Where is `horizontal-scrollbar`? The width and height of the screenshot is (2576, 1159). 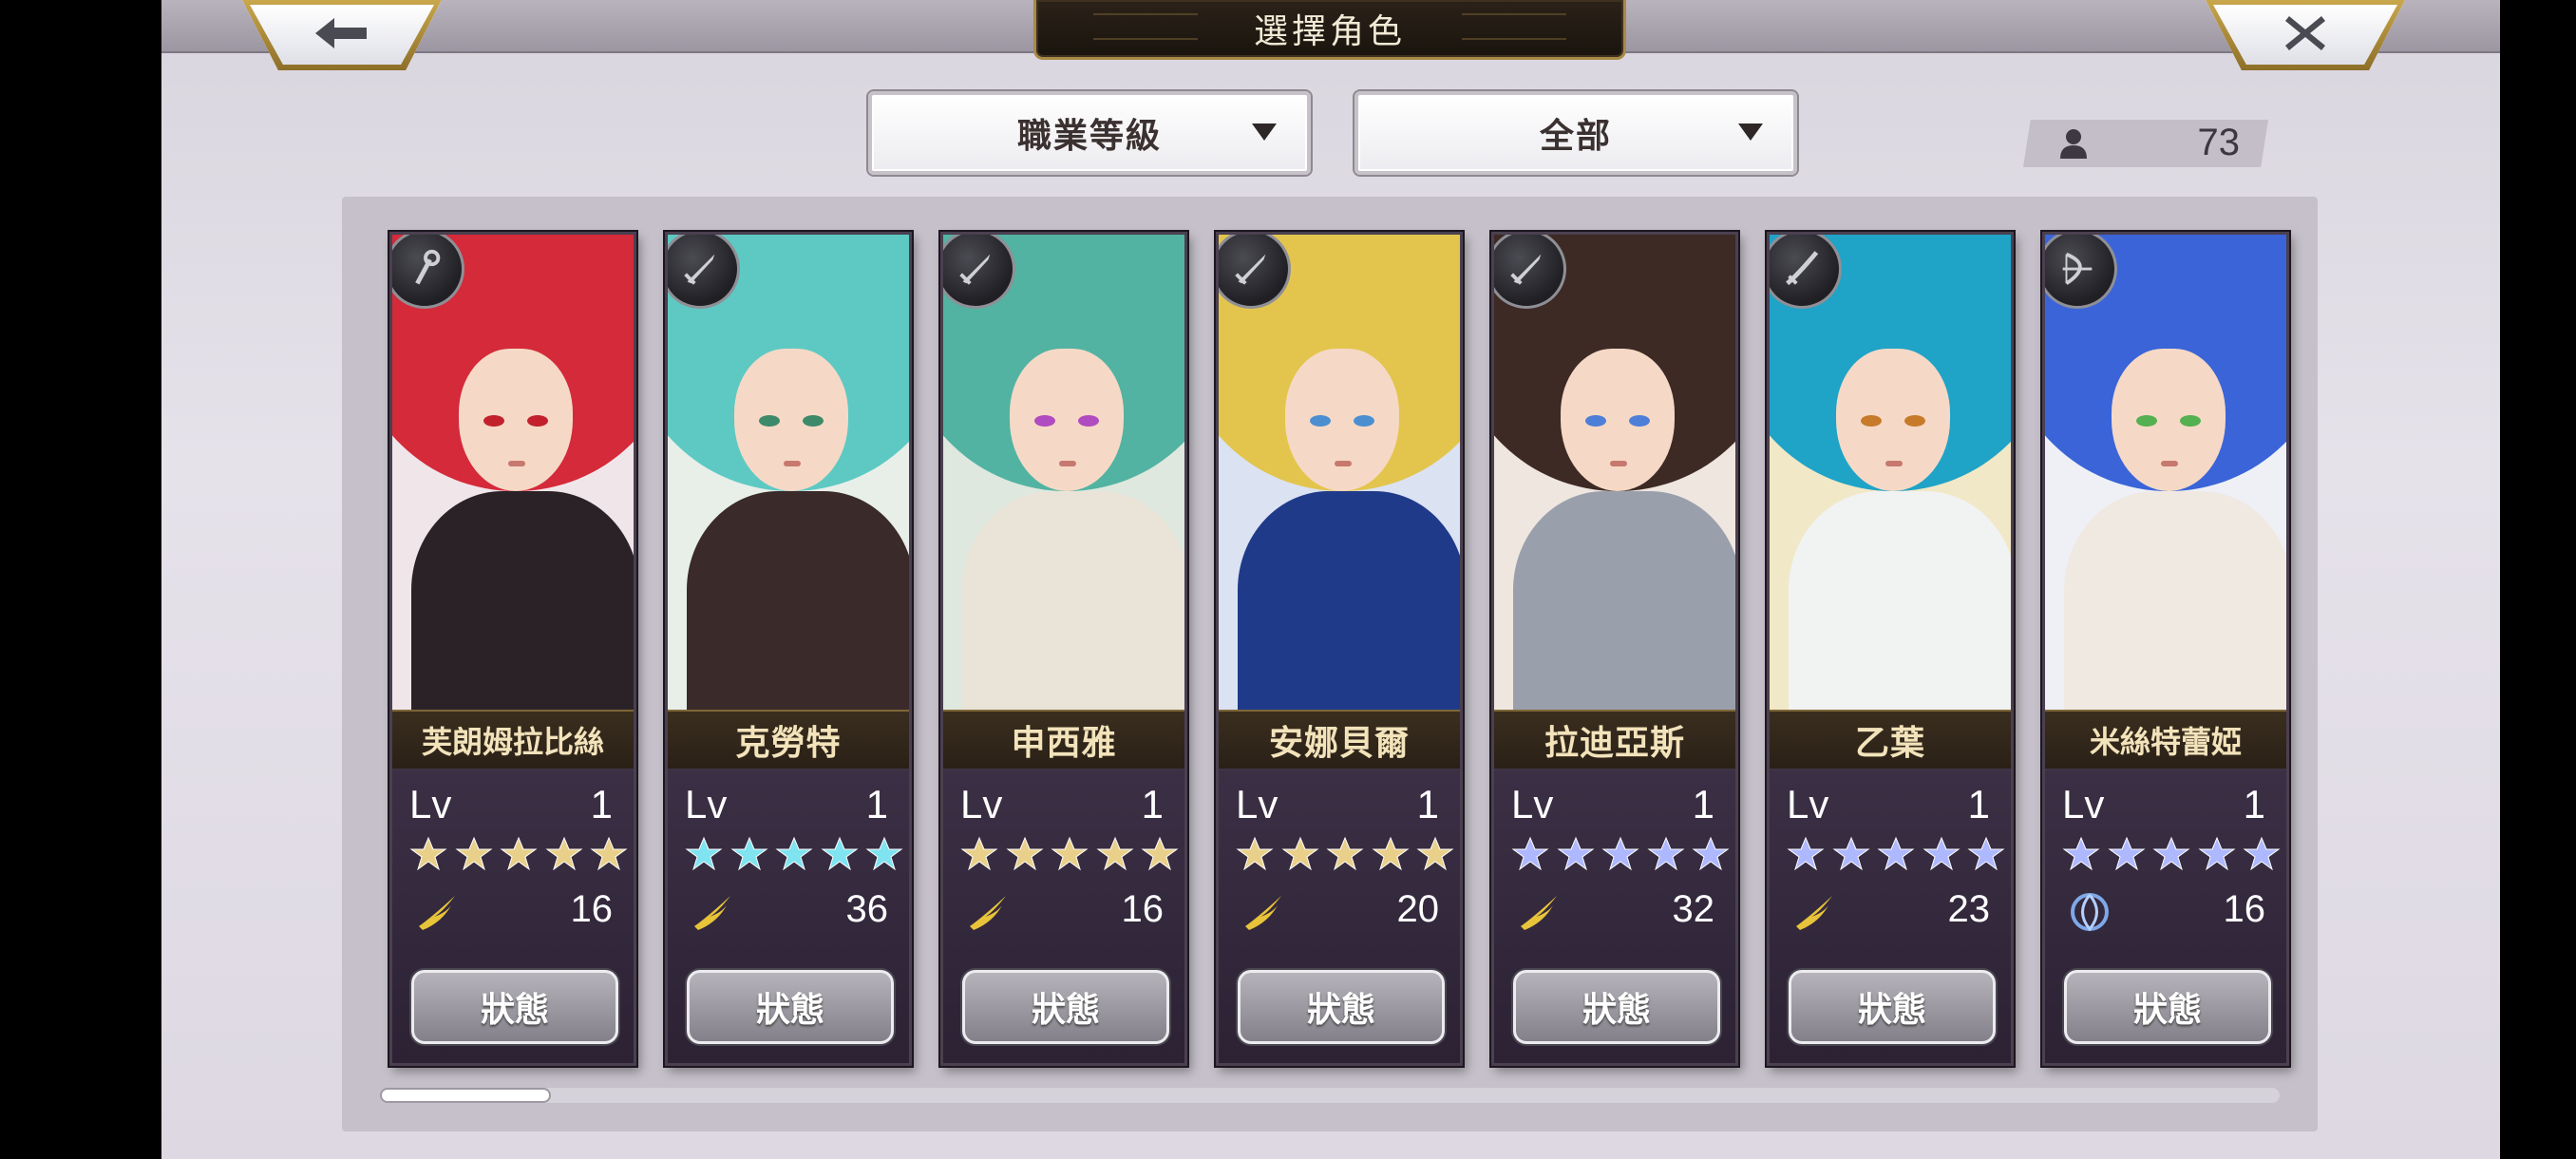 horizontal-scrollbar is located at coordinates (1330, 1095).